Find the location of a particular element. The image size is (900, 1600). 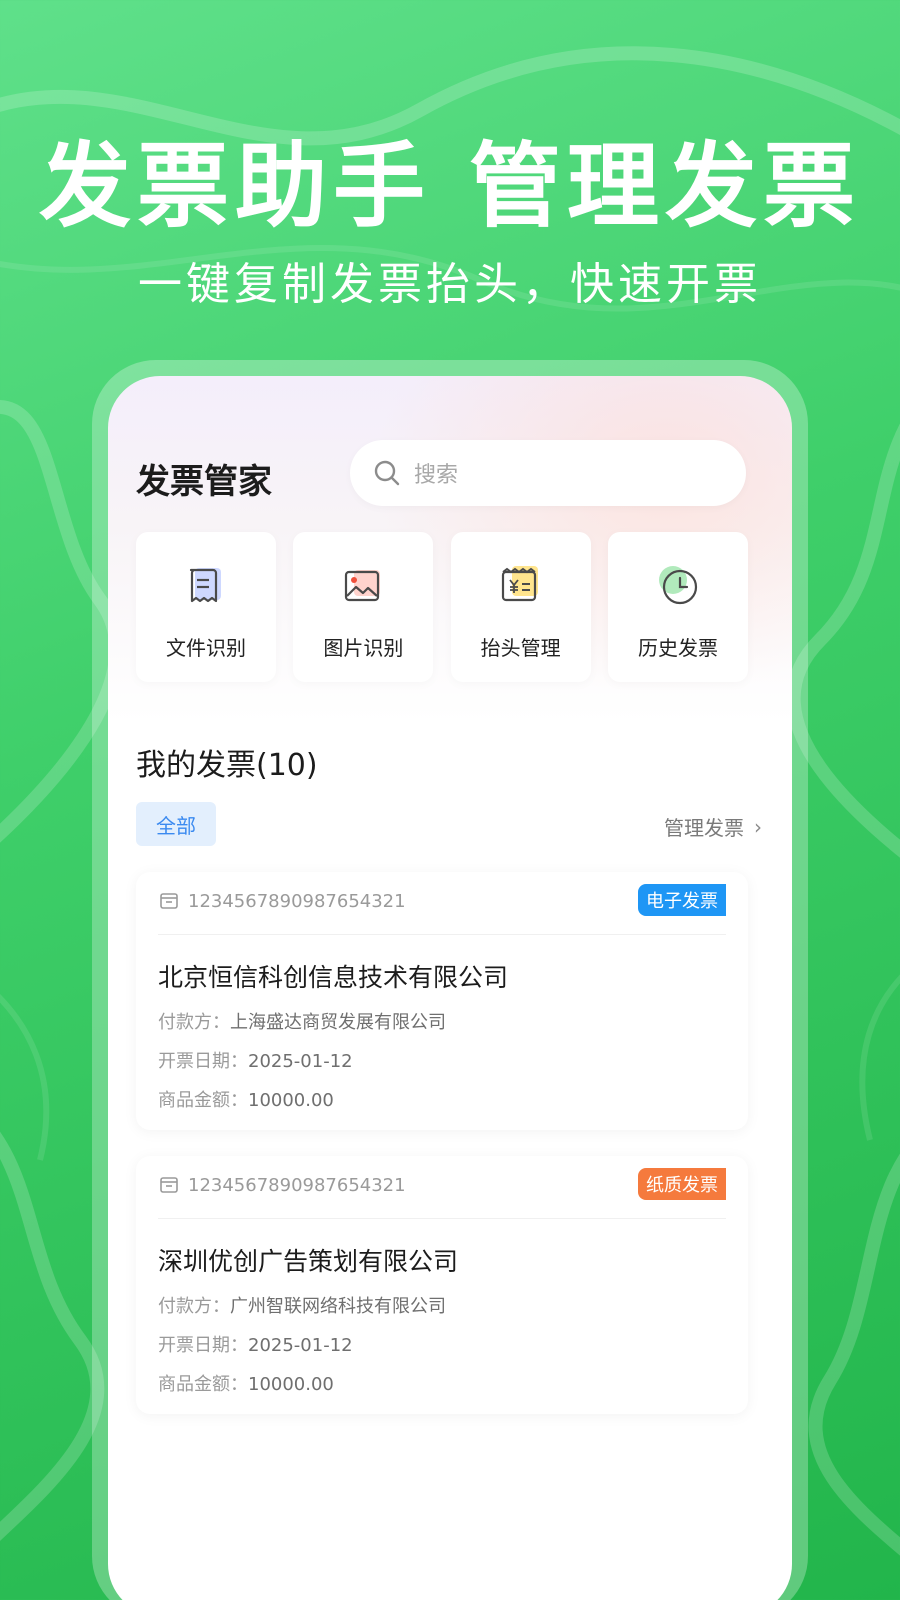

tool-header-manage-button: 抬头管理 is located at coordinates (520, 607).